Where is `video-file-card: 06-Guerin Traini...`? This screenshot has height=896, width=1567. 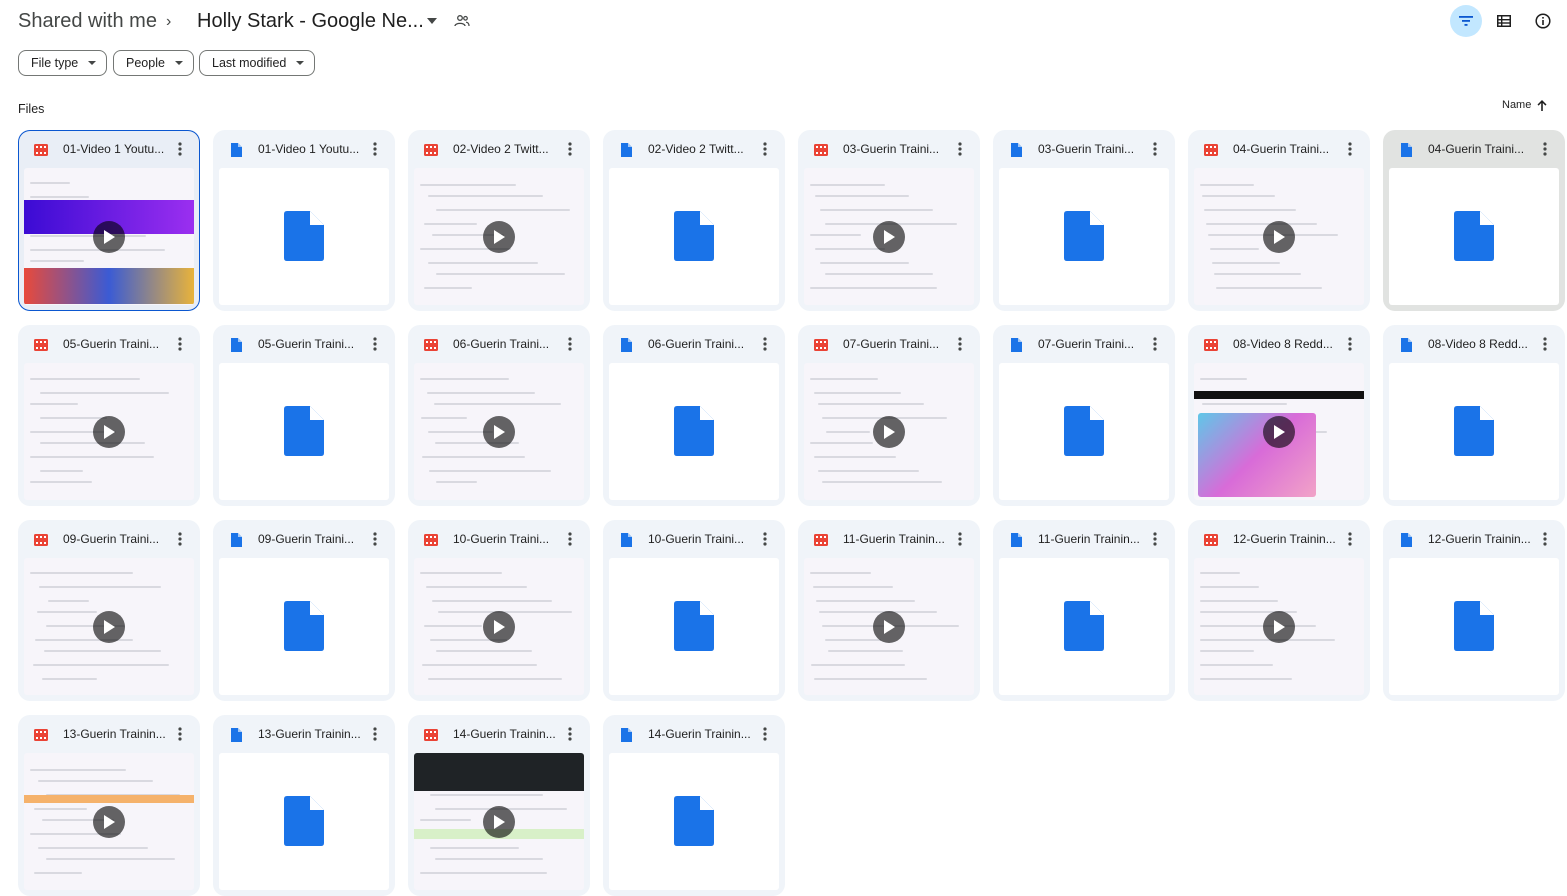 video-file-card: 06-Guerin Traini... is located at coordinates (499, 415).